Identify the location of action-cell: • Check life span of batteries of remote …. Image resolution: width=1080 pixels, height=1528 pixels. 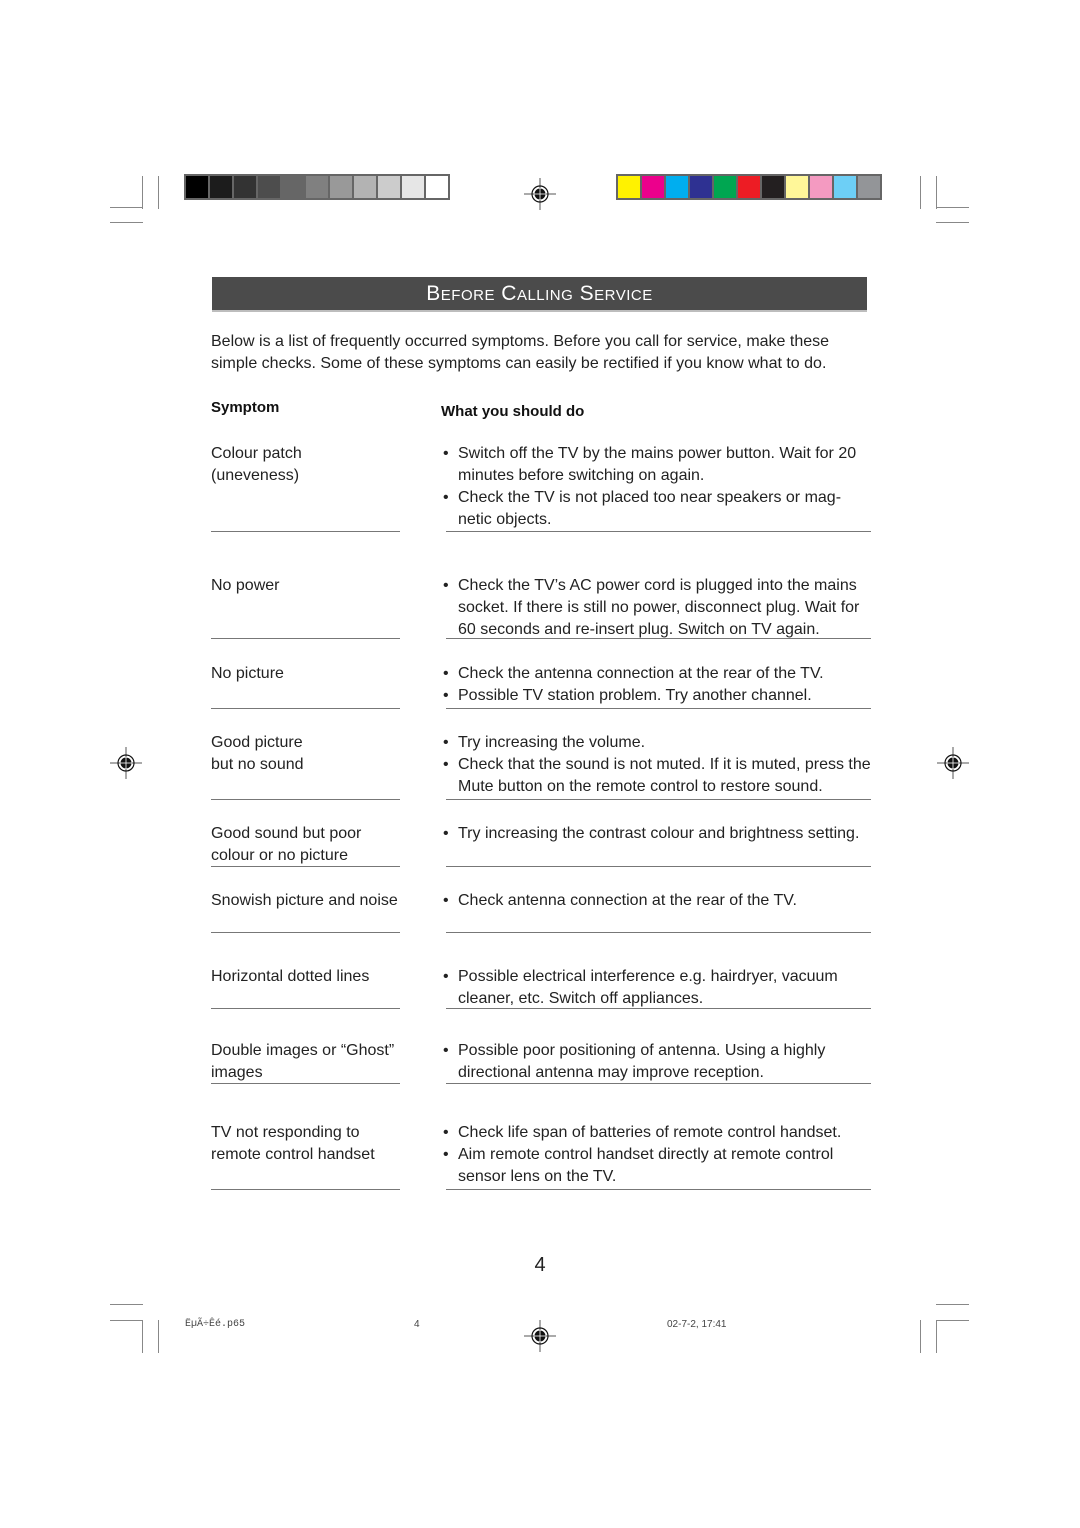
(656, 1155).